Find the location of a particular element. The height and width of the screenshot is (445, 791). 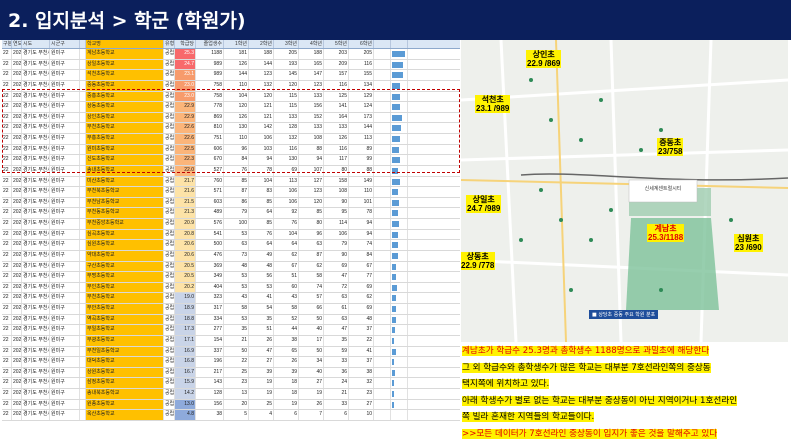

cell-g4: 133 is located at coordinates (311, 128).